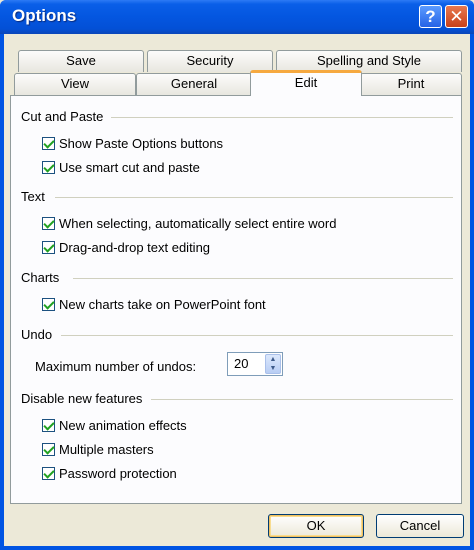 The width and height of the screenshot is (474, 550). Describe the element at coordinates (241, 363) in the screenshot. I see `max-undos-value: 20` at that location.